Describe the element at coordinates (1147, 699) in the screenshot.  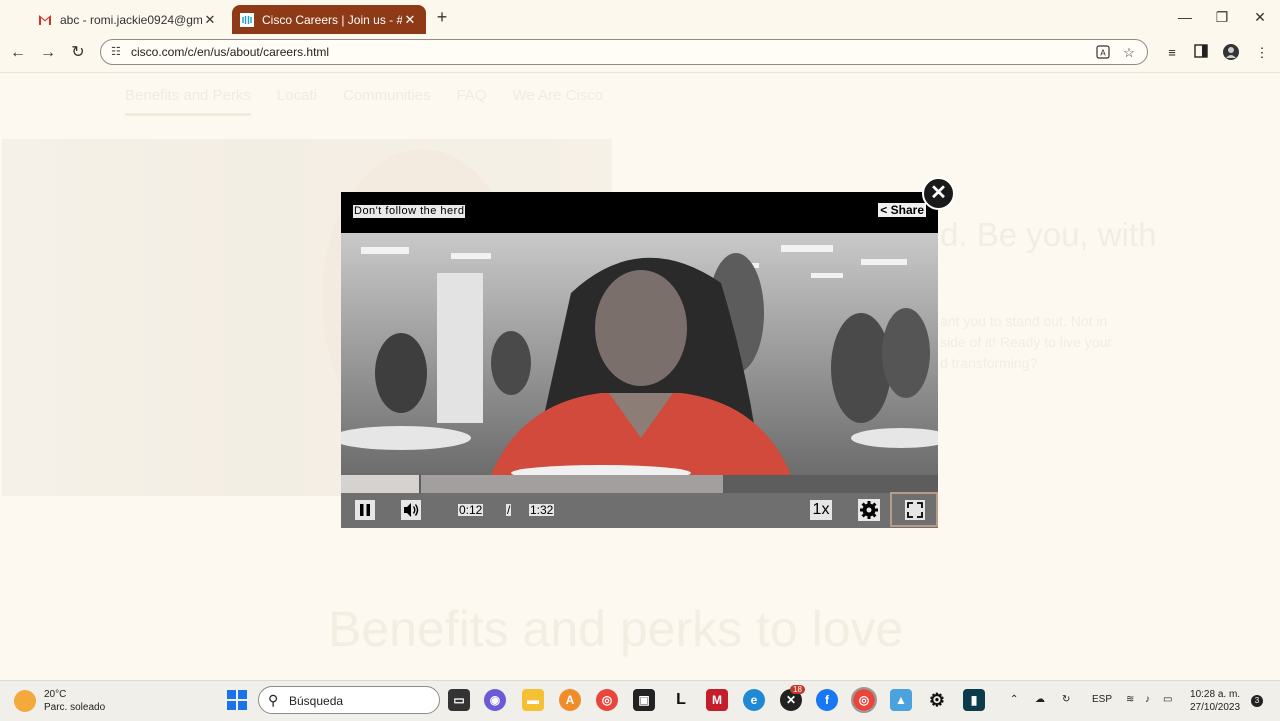
I see `speaker-icon: ♪` at that location.